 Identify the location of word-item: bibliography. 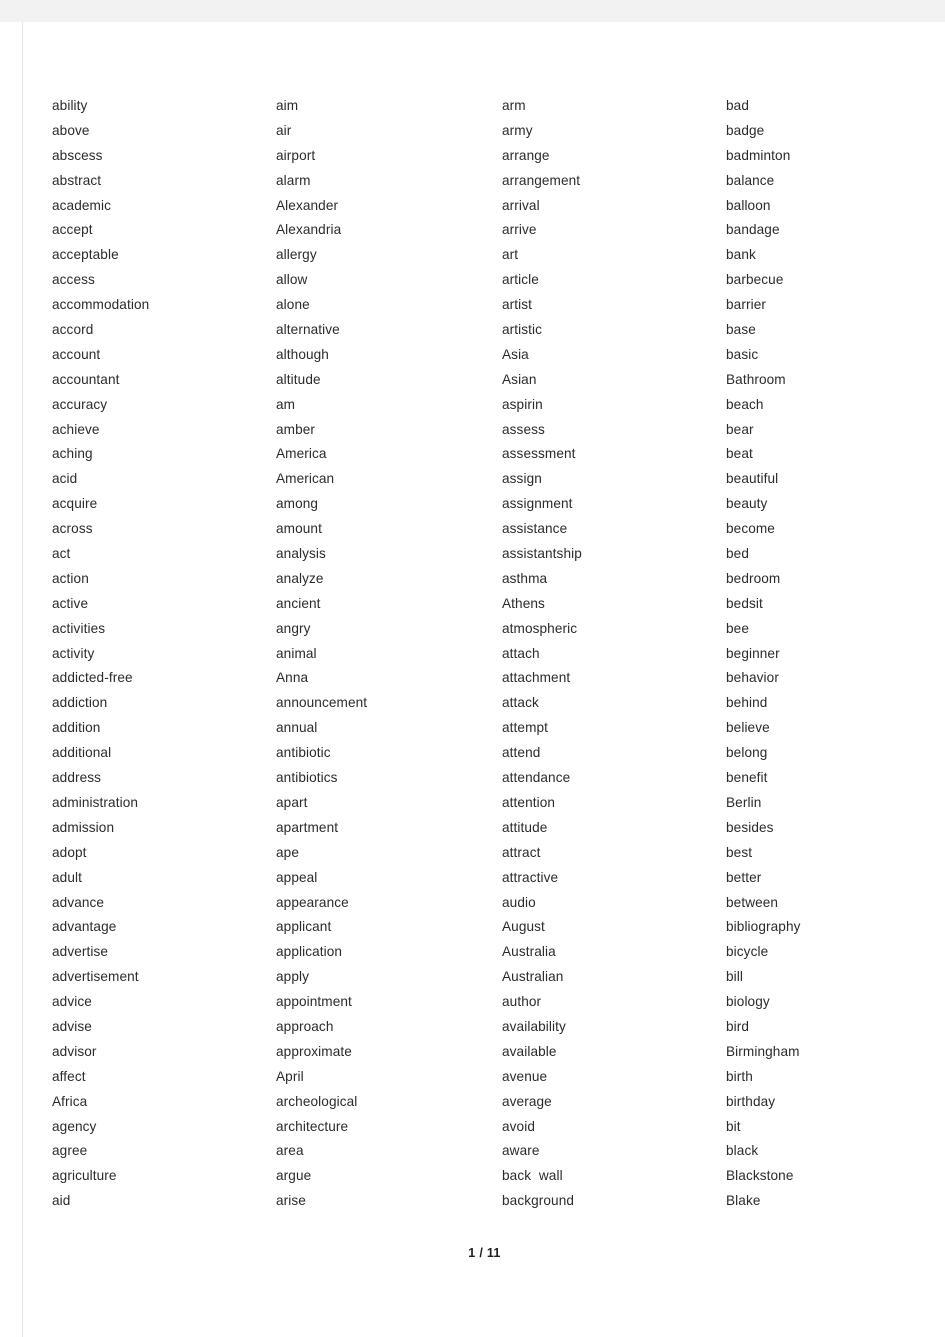
(763, 927).